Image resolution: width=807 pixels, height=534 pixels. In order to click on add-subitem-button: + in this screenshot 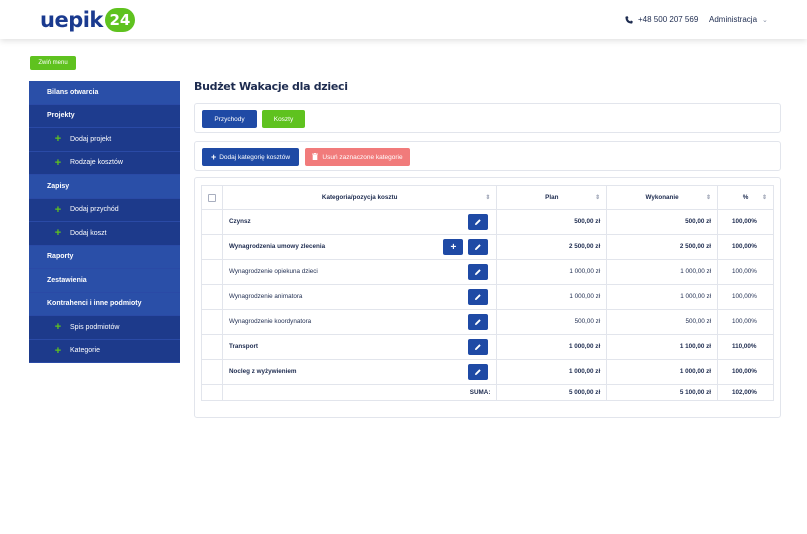, I will do `click(453, 247)`.